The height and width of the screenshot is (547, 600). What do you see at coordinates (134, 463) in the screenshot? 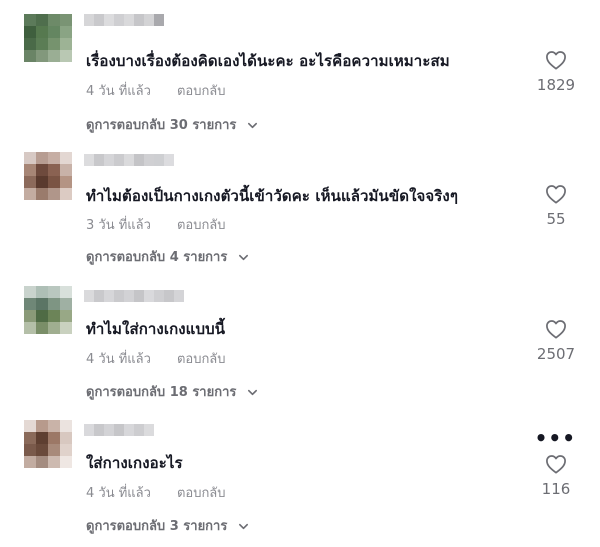
I see `comment-text: ใส่กางเกงอะไร` at bounding box center [134, 463].